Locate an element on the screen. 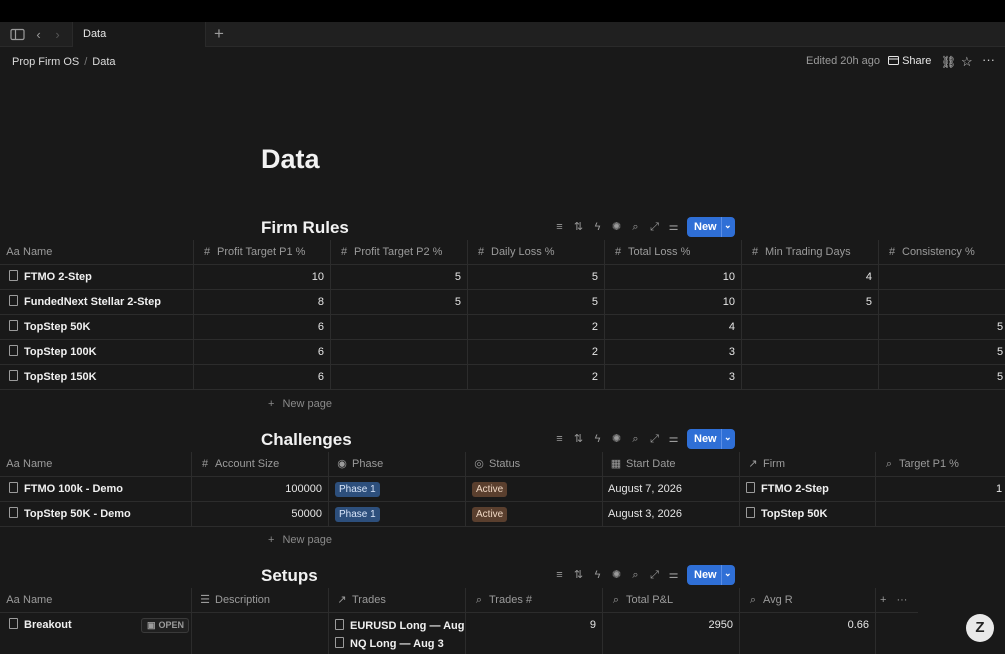  column-header-consistency: # Consistency % is located at coordinates (942, 252).